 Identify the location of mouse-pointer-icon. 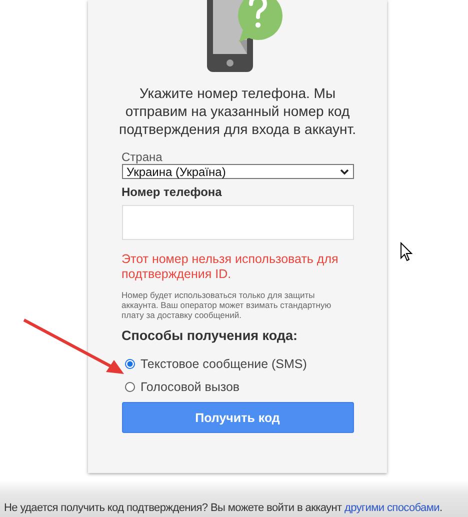
(406, 252).